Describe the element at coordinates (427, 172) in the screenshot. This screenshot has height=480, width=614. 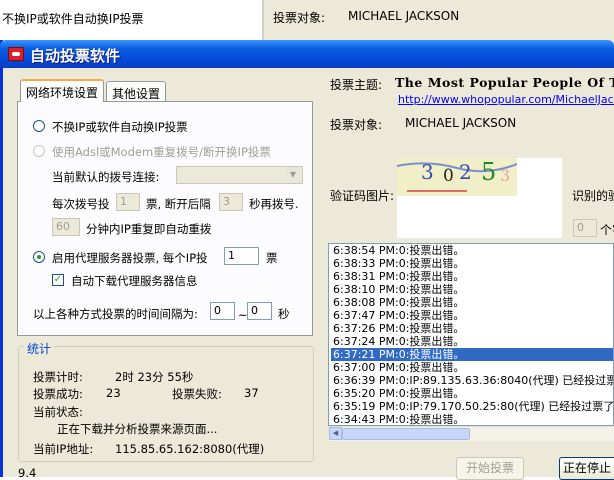
I see `captcha-digit-1: 3` at that location.